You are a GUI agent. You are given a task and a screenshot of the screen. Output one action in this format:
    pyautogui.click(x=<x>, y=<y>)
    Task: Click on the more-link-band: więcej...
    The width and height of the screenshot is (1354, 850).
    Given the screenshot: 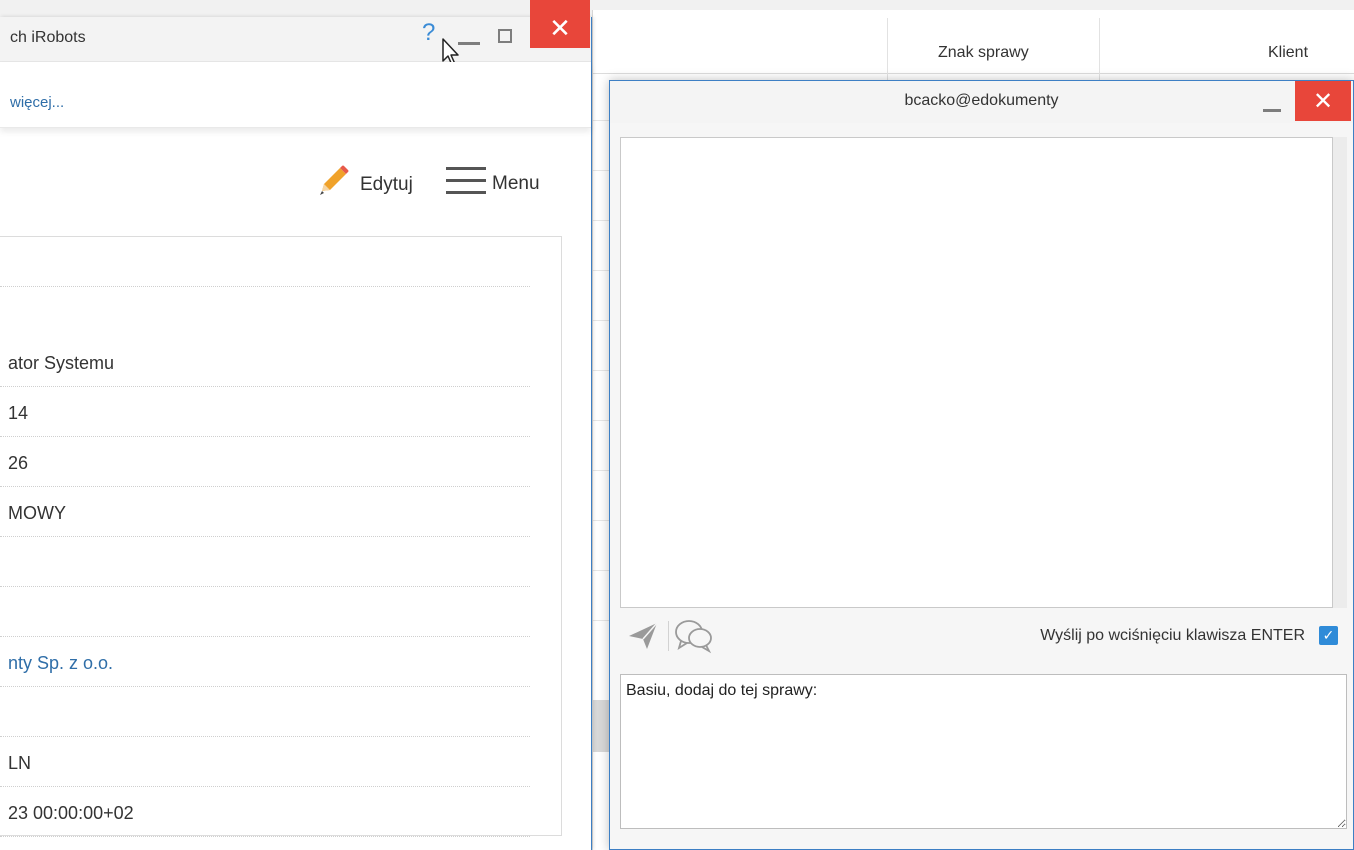 What is the action you would take?
    pyautogui.click(x=295, y=95)
    